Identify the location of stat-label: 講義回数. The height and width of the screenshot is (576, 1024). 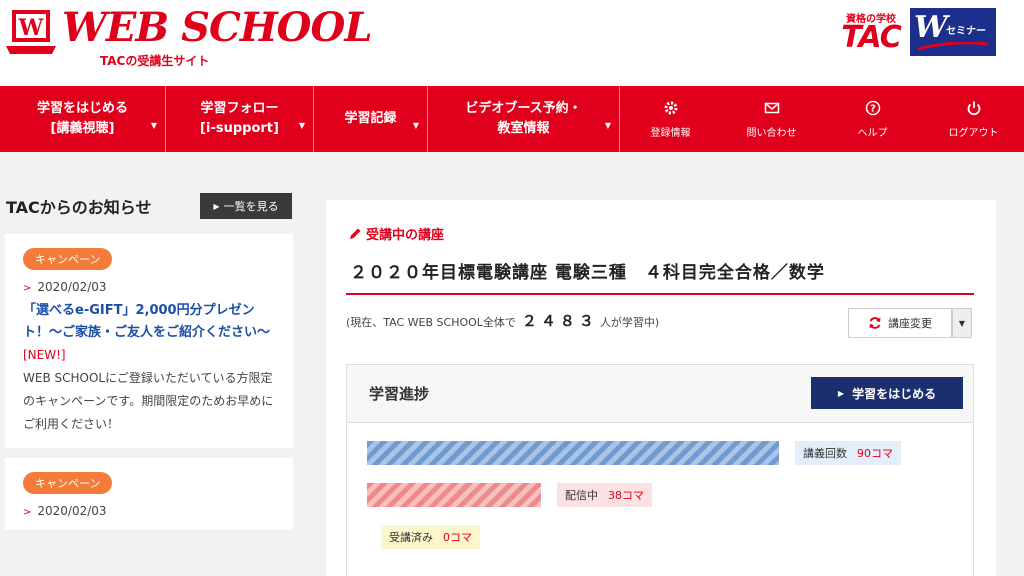
(825, 453).